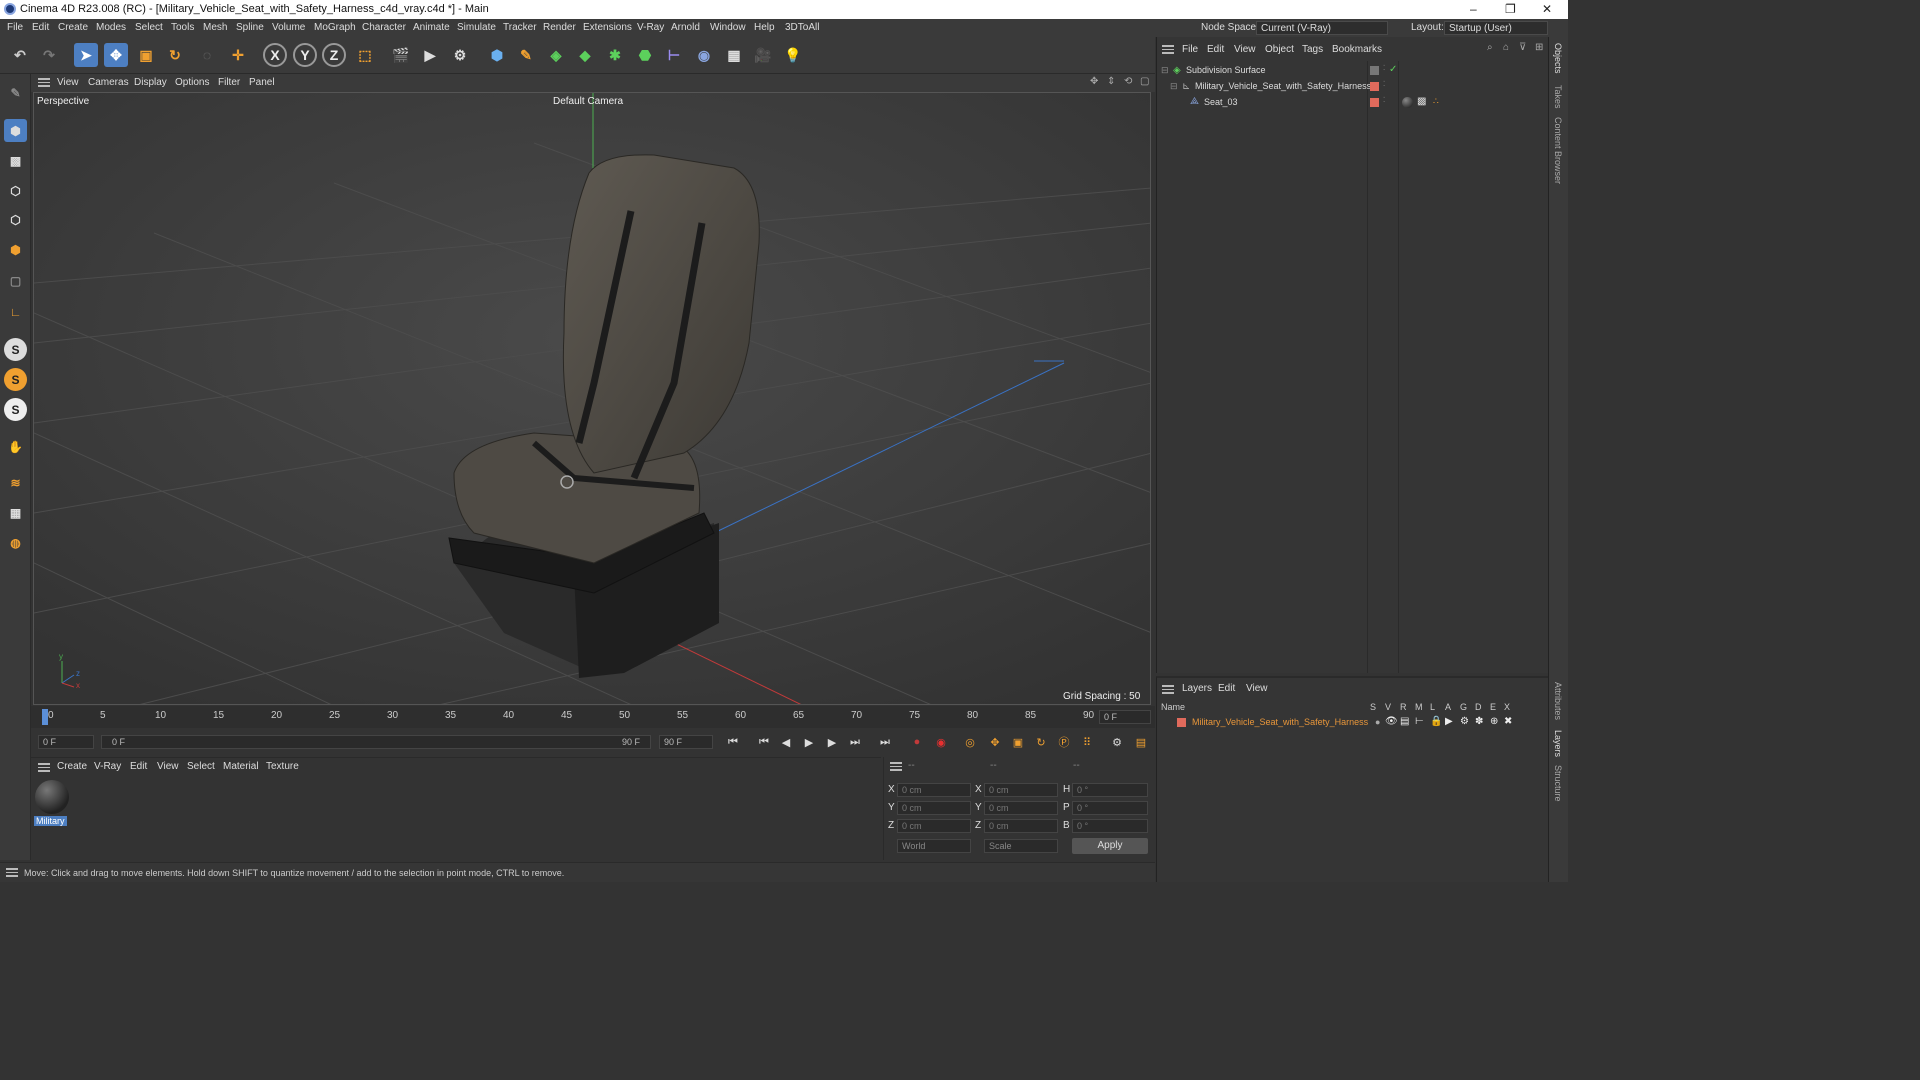  What do you see at coordinates (15, 349) in the screenshot?
I see `snap-icon: S` at bounding box center [15, 349].